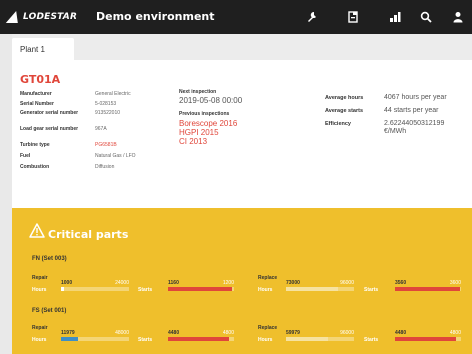 This screenshot has height=354, width=472. What do you see at coordinates (320, 285) in the screenshot?
I see `replace-hours-bar: 73000 96000` at bounding box center [320, 285].